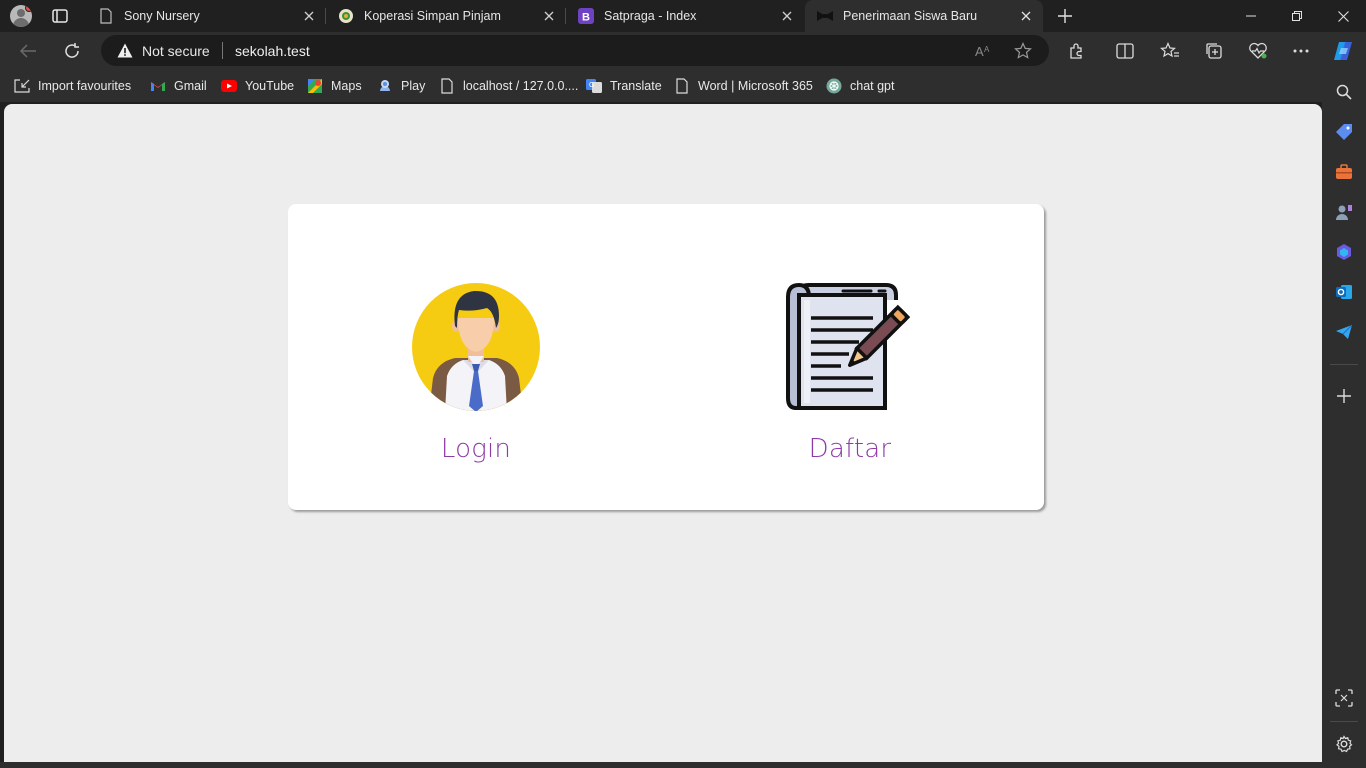 The height and width of the screenshot is (768, 1366). I want to click on gmail-icon, so click(158, 86).